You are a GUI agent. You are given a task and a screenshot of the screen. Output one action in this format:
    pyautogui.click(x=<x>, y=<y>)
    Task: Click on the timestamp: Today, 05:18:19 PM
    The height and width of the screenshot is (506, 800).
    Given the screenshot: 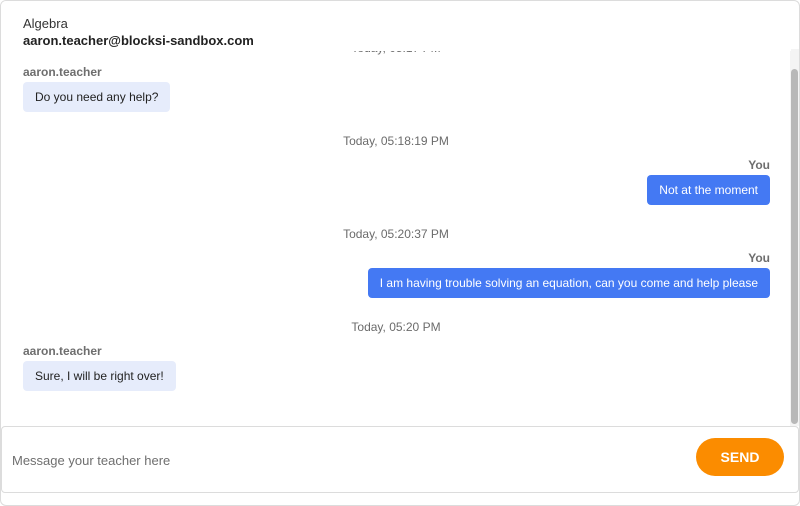 What is the action you would take?
    pyautogui.click(x=396, y=141)
    